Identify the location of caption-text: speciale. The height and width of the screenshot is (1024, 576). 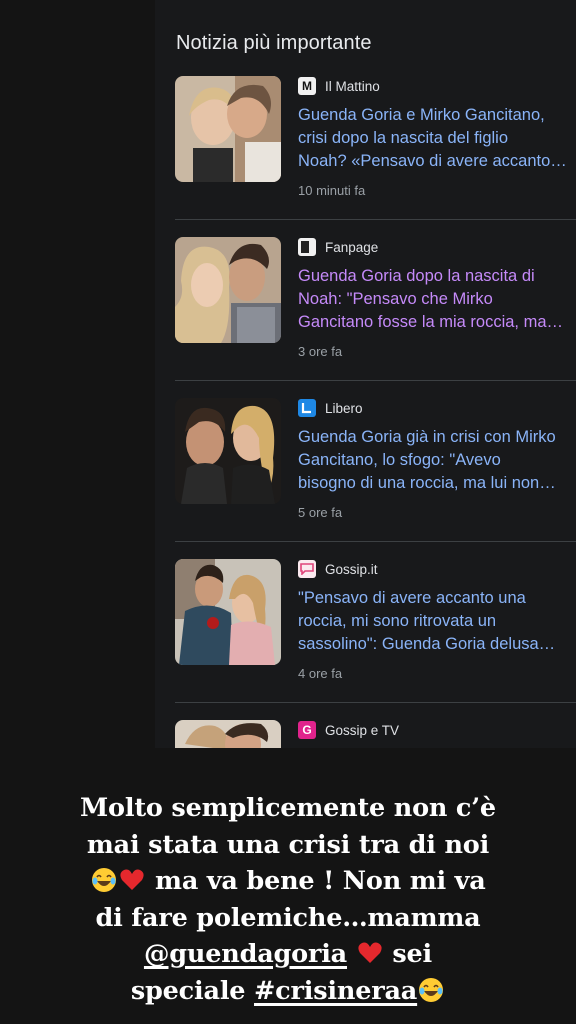
(192, 990).